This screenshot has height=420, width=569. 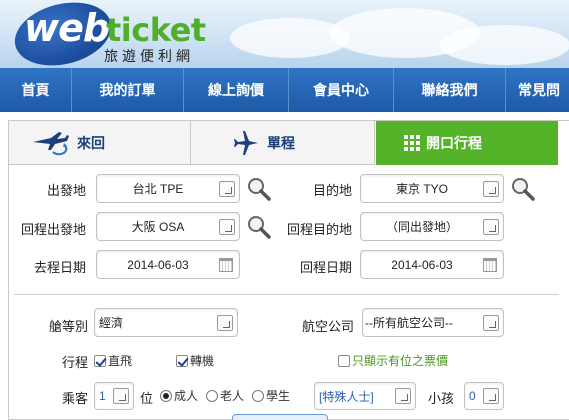 I want to click on tab-open-jaw: 開口行程, so click(x=467, y=143).